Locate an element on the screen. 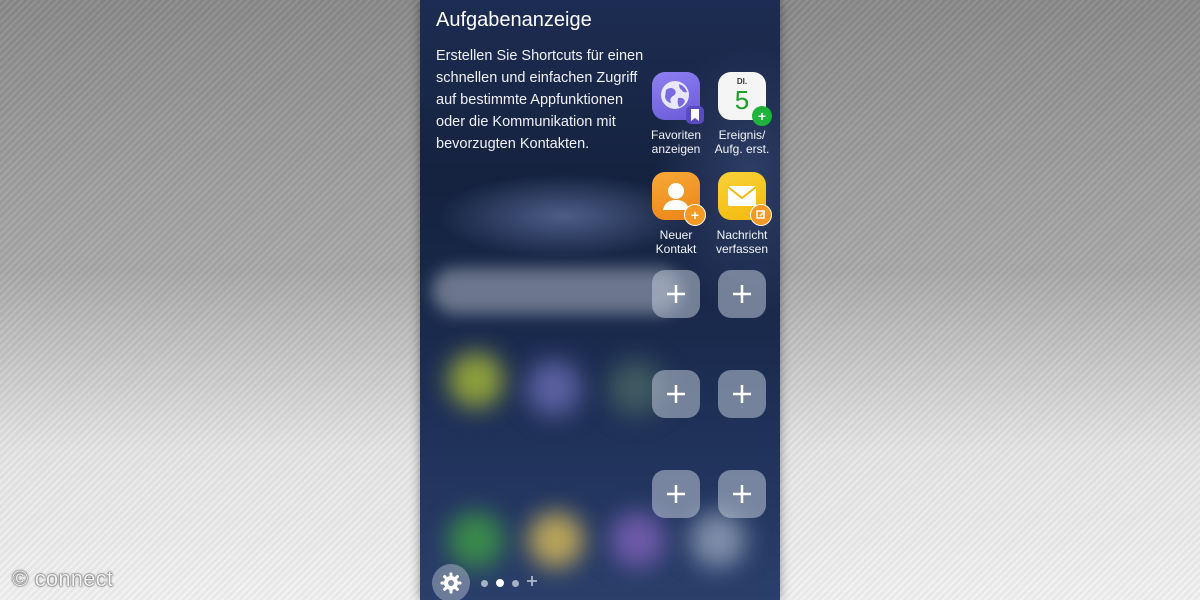 The height and width of the screenshot is (600, 1200). add-page-icon is located at coordinates (532, 581).